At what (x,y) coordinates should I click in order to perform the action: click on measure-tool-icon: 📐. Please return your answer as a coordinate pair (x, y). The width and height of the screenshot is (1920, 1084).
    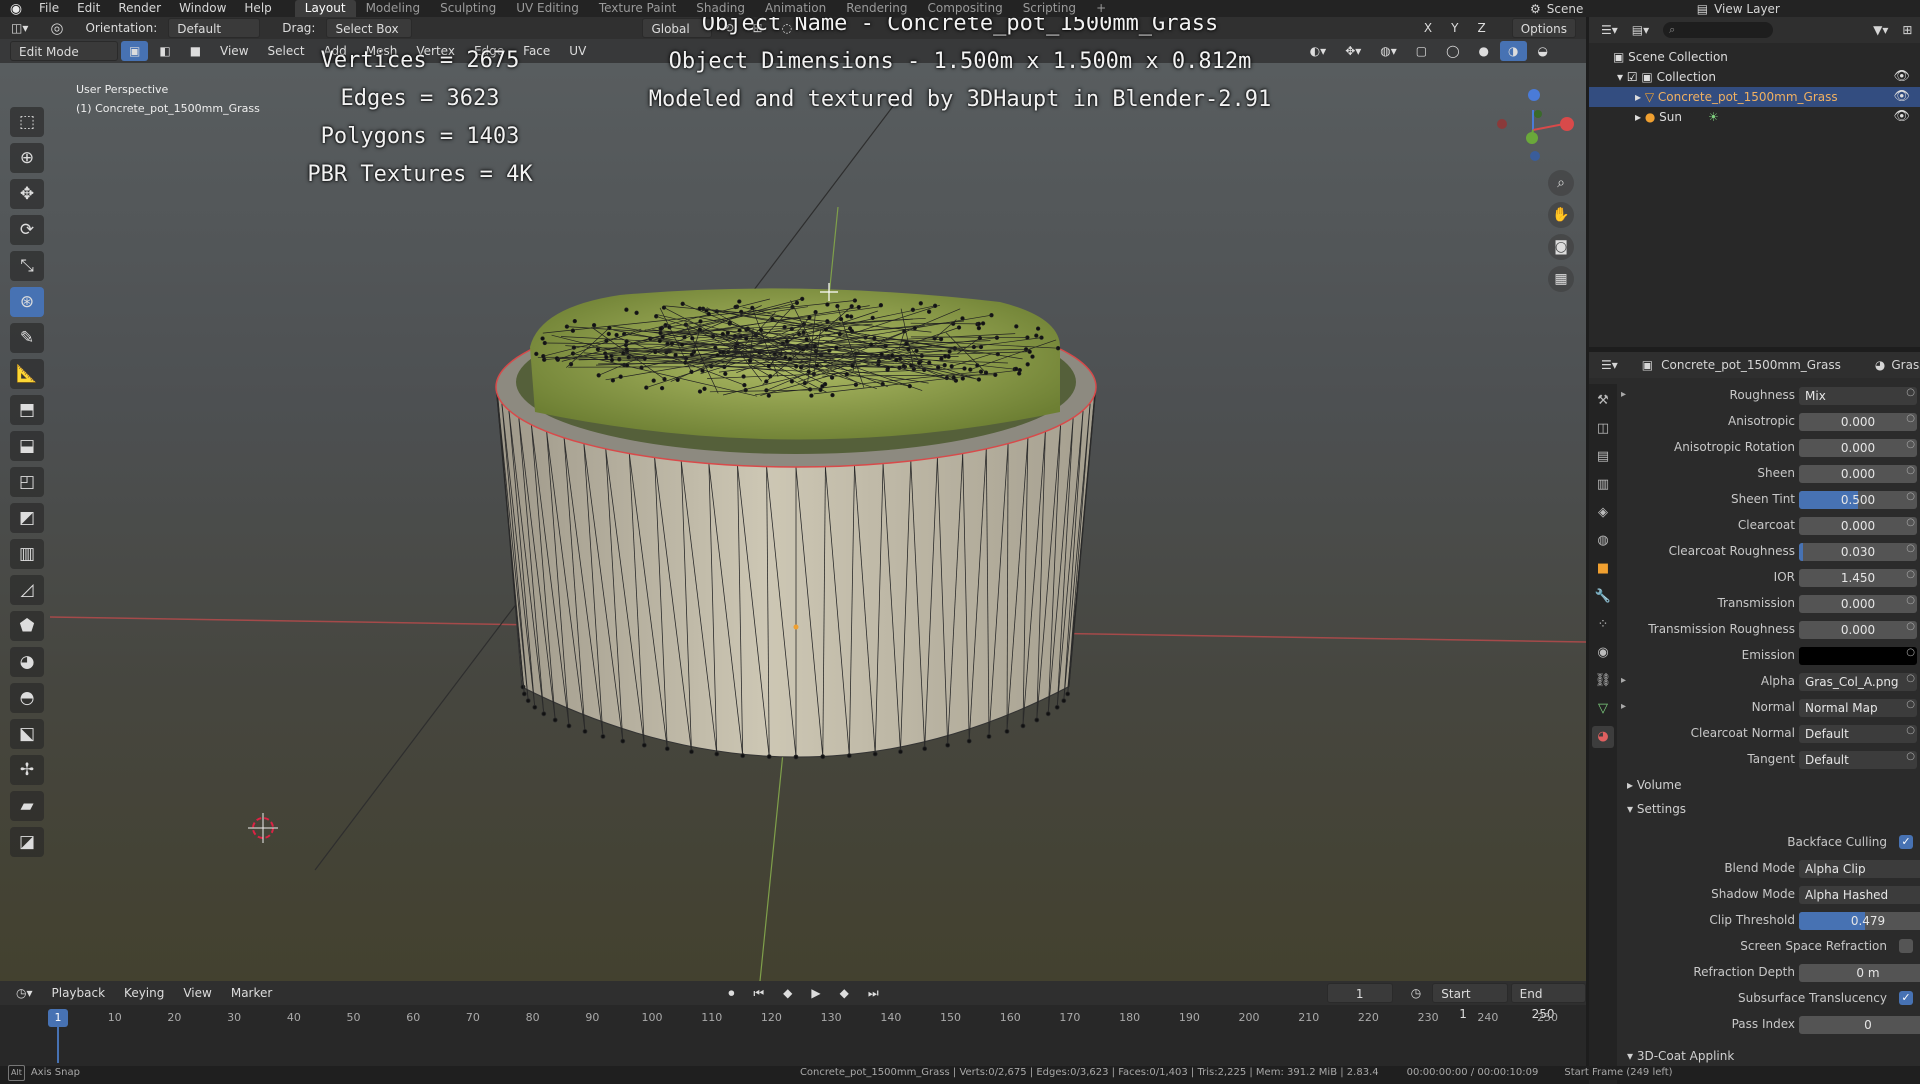
    Looking at the image, I should click on (27, 374).